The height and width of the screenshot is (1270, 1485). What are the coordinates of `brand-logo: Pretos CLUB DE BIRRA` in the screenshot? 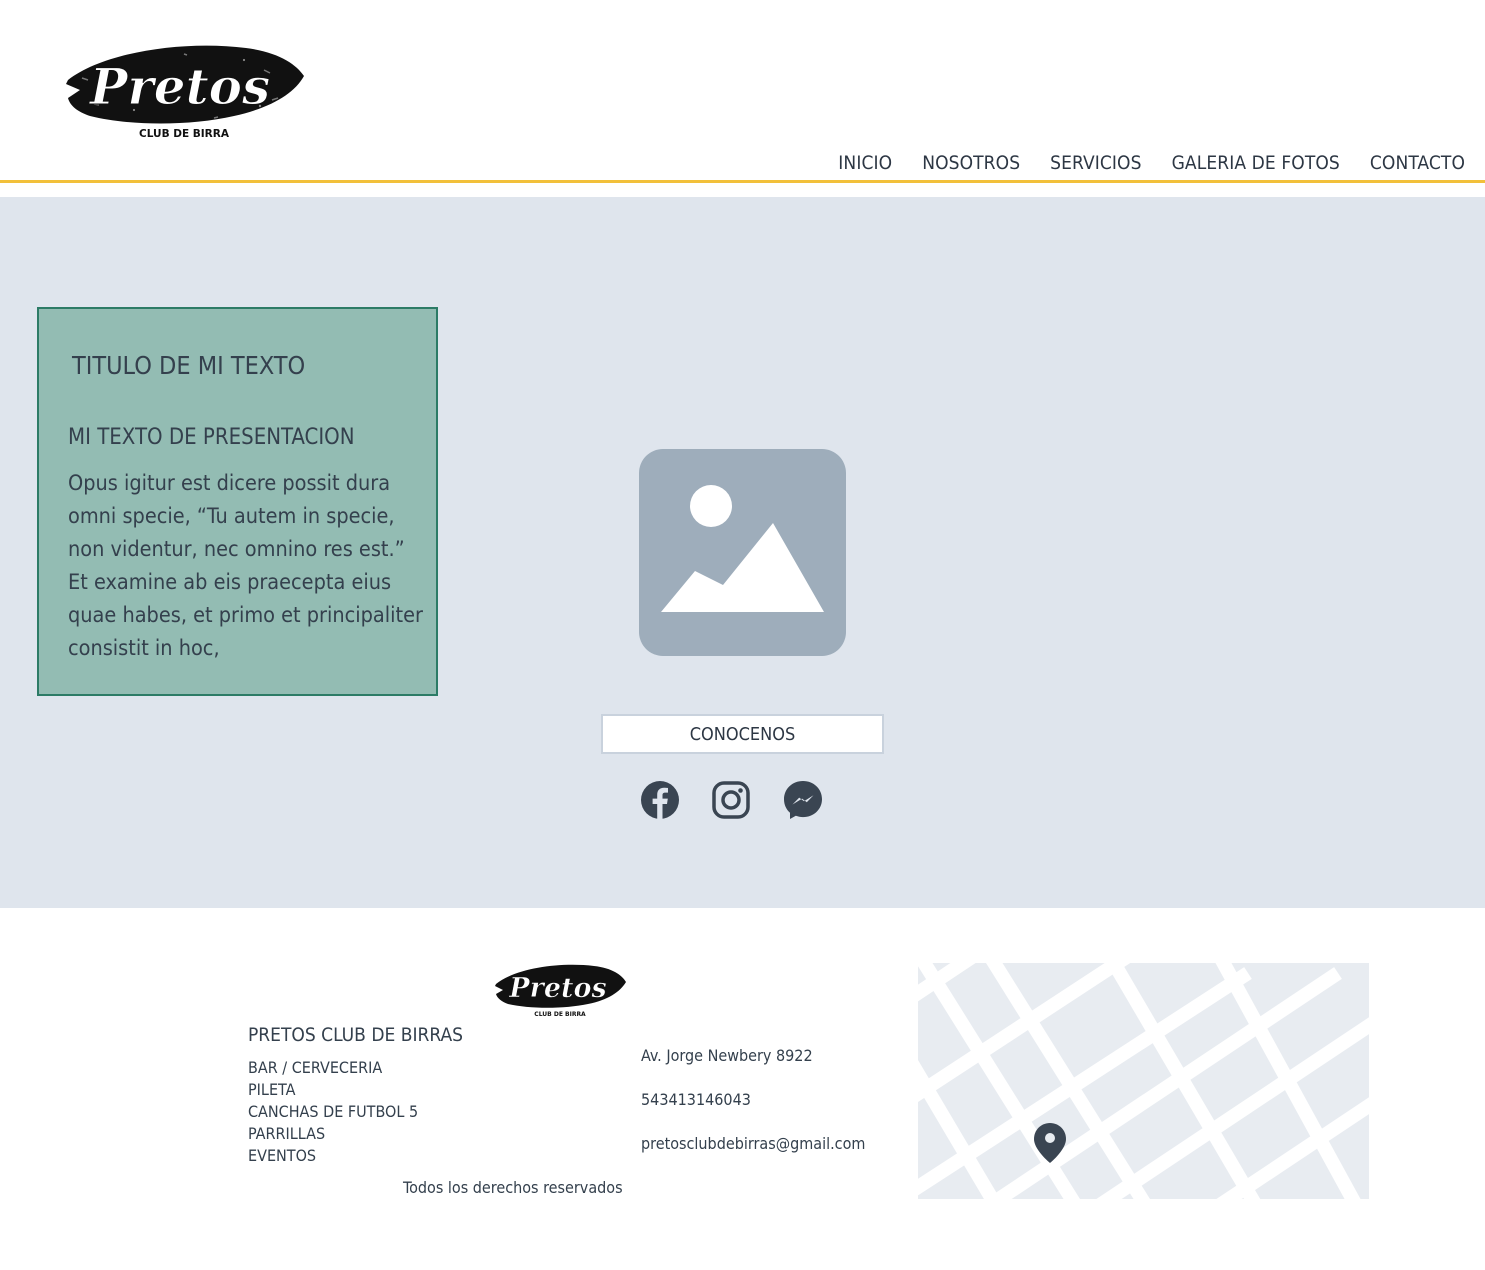 It's located at (186, 92).